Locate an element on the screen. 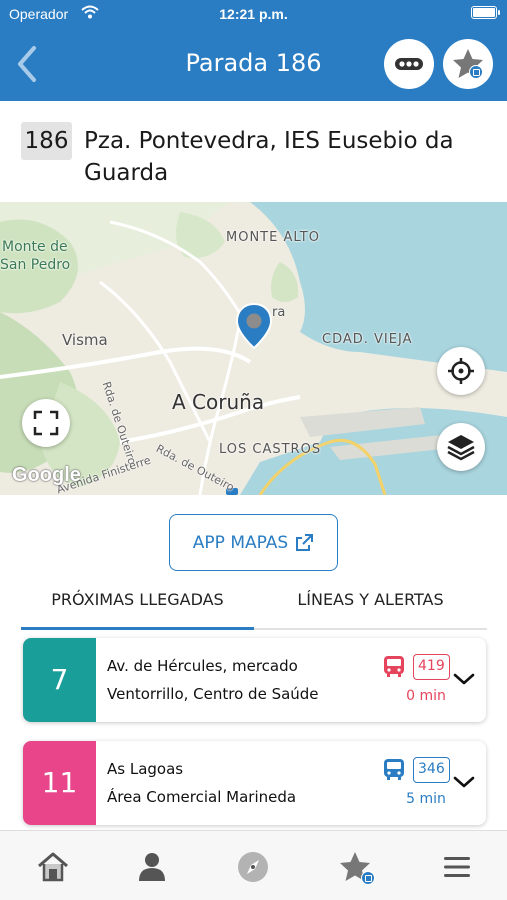  user-icon is located at coordinates (152, 867).